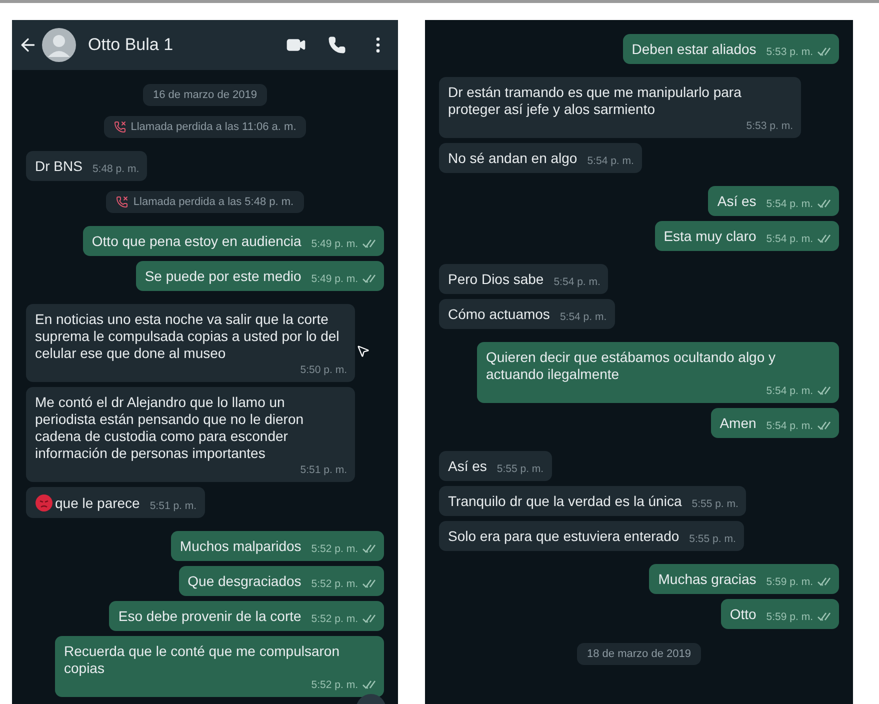 The height and width of the screenshot is (704, 879). I want to click on cursor-icon, so click(363, 351).